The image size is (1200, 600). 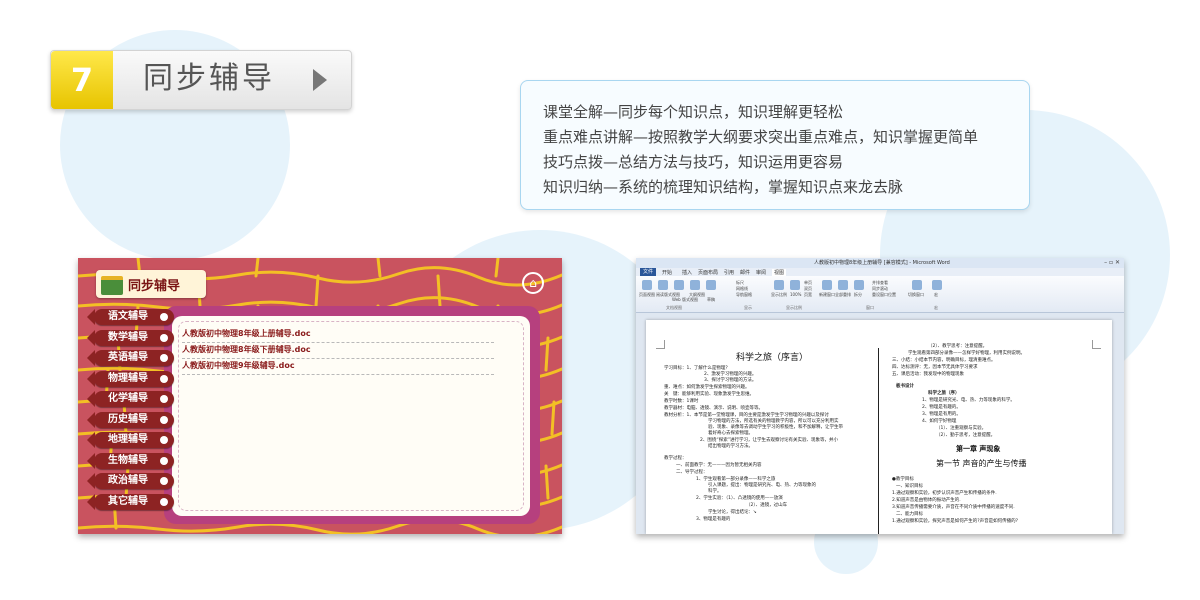 What do you see at coordinates (880, 272) in the screenshot?
I see `word-ribbon-tabs: 文件 开始 插入 页面布局 引用 邮件 审阅 视图` at bounding box center [880, 272].